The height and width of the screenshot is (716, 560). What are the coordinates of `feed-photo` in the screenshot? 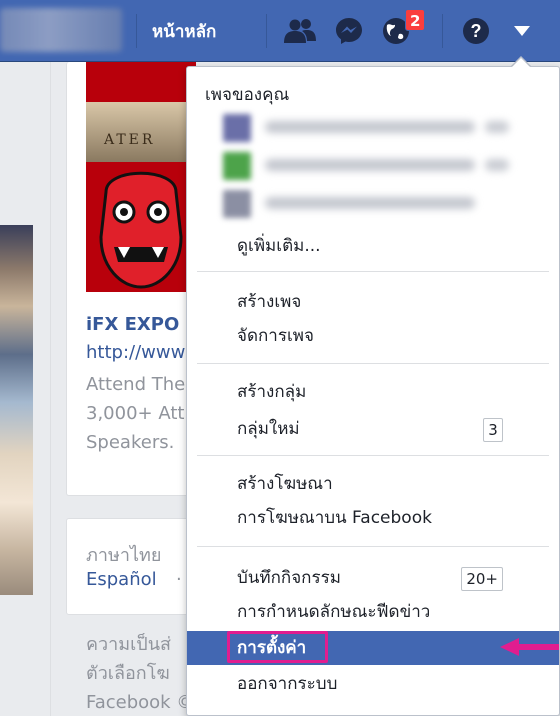 It's located at (16, 410).